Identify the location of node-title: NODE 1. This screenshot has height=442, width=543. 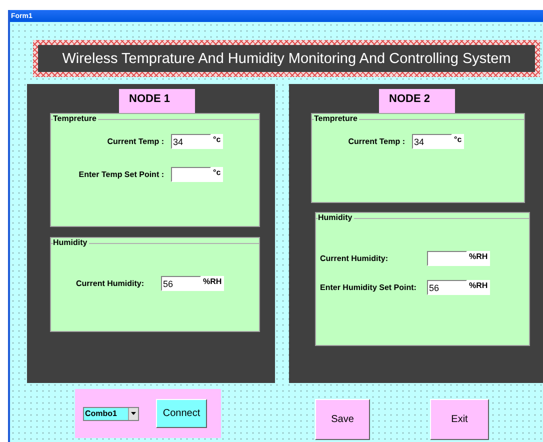
(157, 101).